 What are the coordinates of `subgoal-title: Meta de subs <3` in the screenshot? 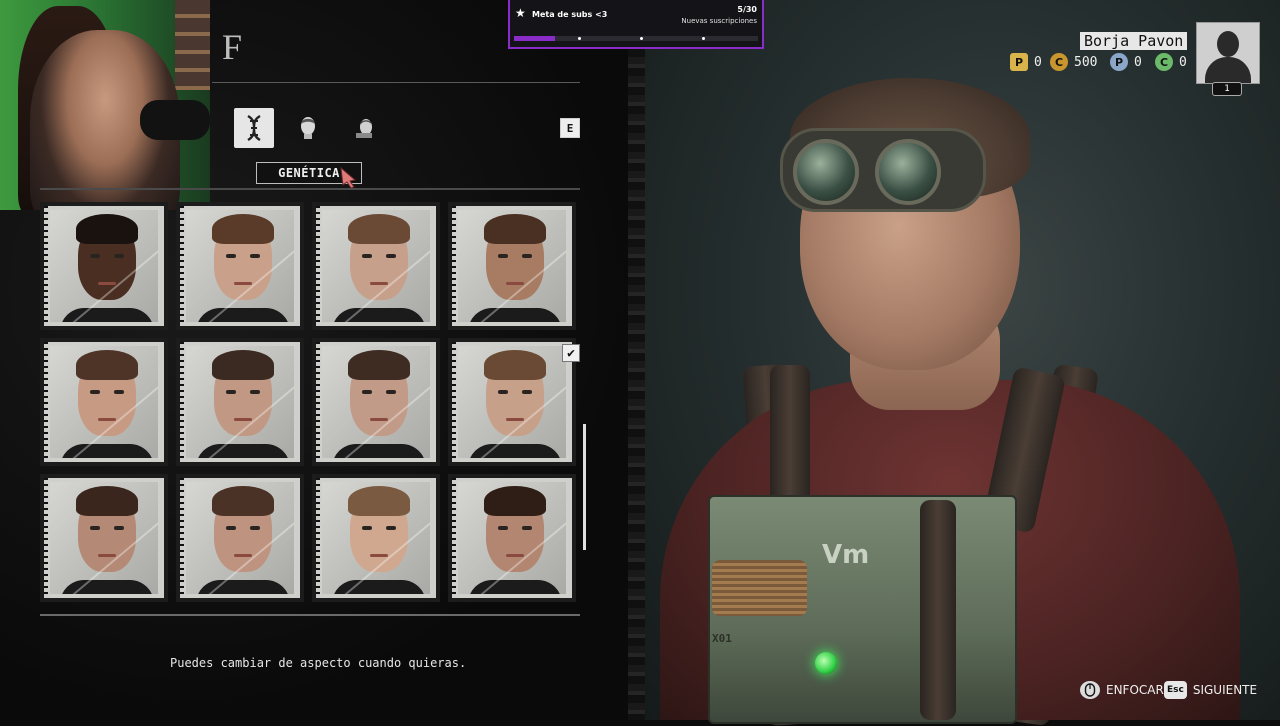 It's located at (570, 14).